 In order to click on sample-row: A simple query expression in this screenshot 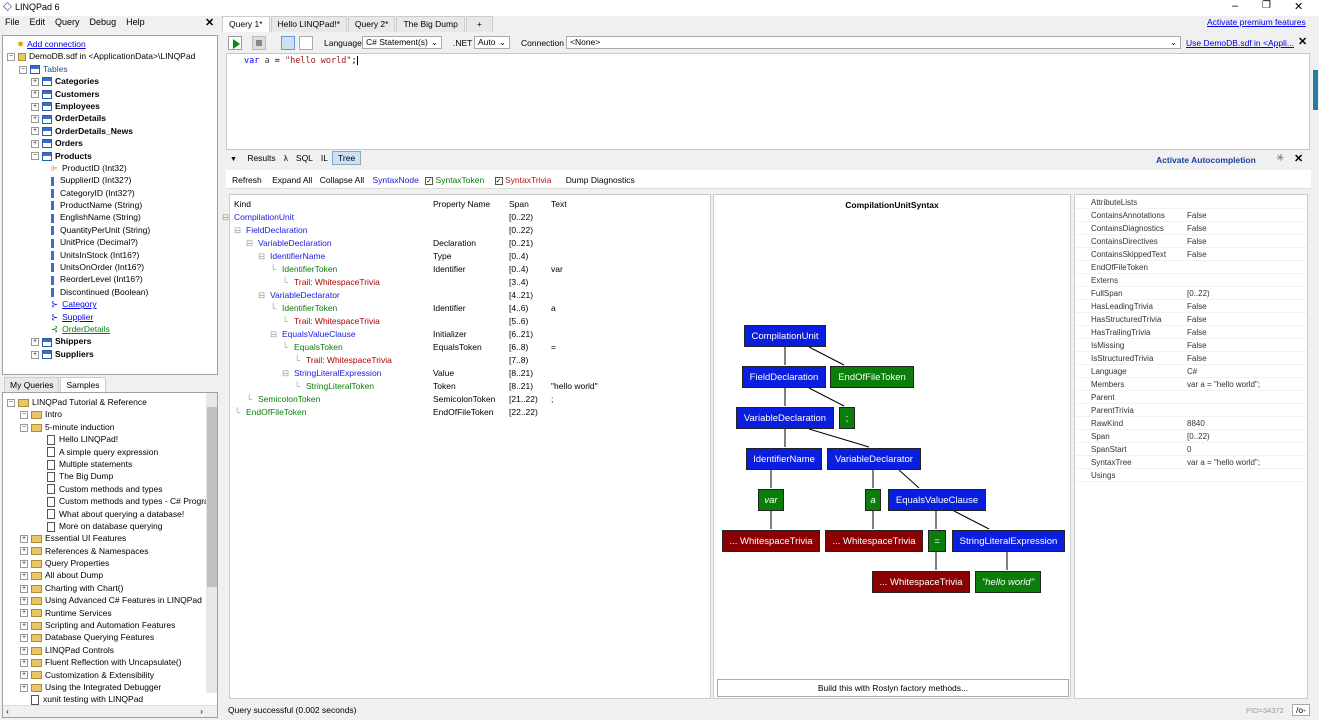, I will do `click(112, 452)`.